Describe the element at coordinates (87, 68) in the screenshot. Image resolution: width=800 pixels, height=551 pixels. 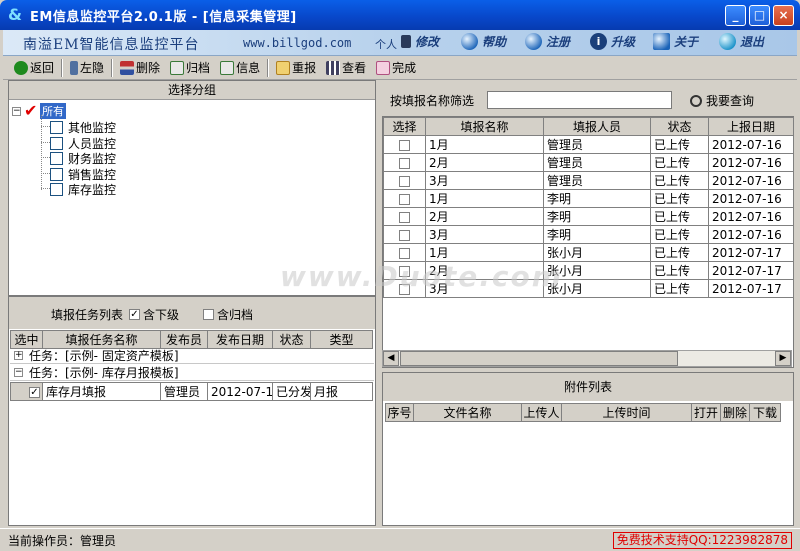
I see `hide-left-button: 左隐` at that location.